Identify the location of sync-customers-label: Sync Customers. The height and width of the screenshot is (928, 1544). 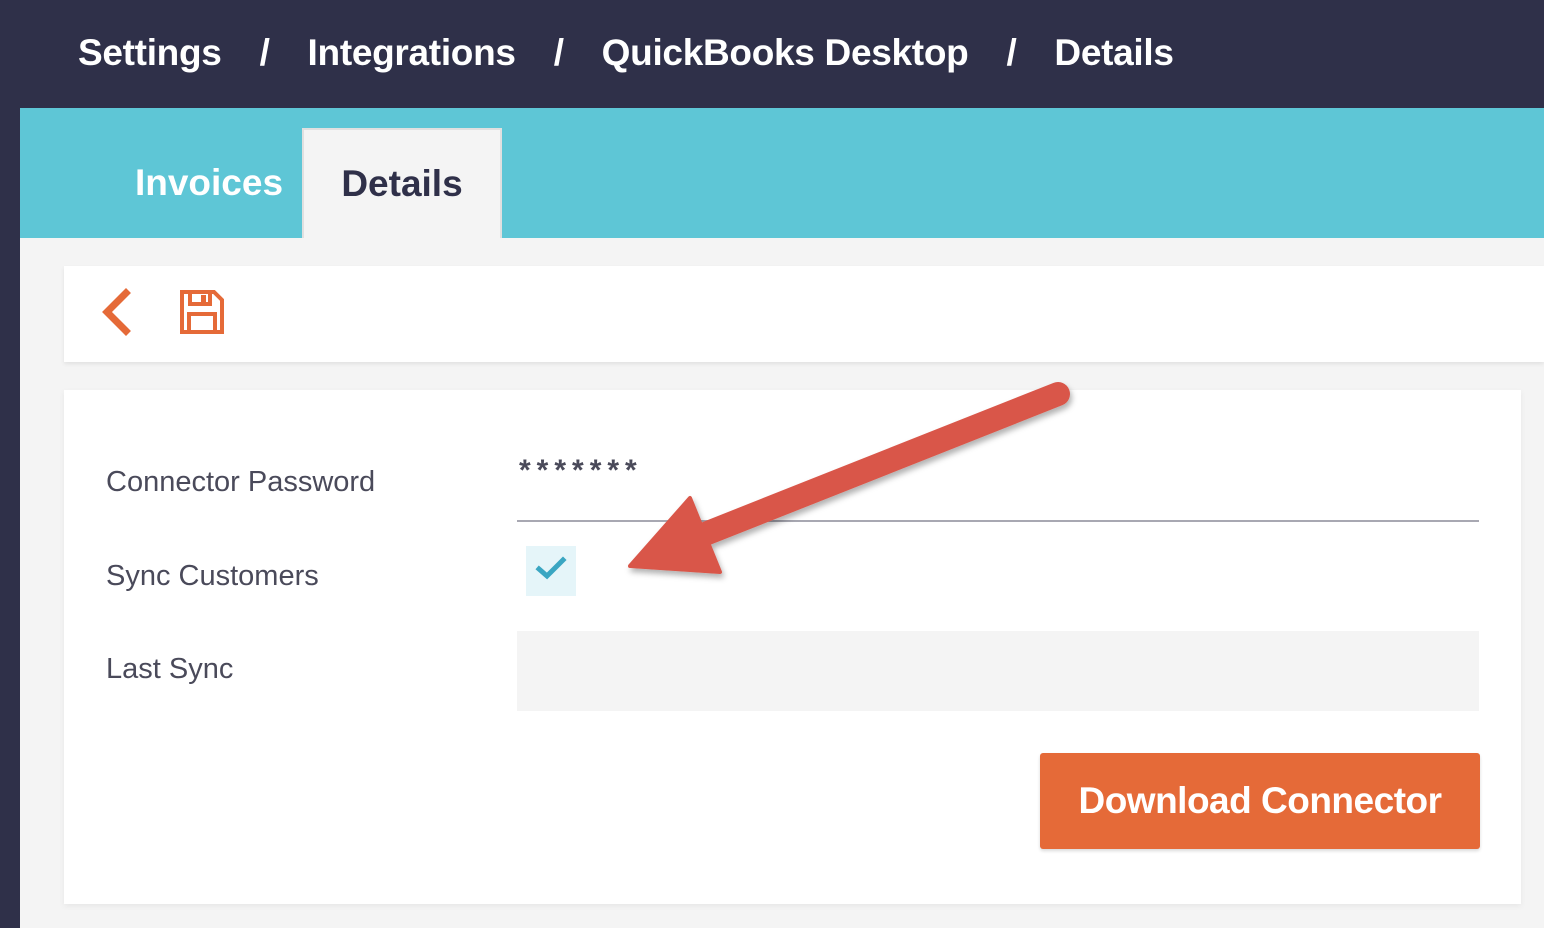
(212, 576).